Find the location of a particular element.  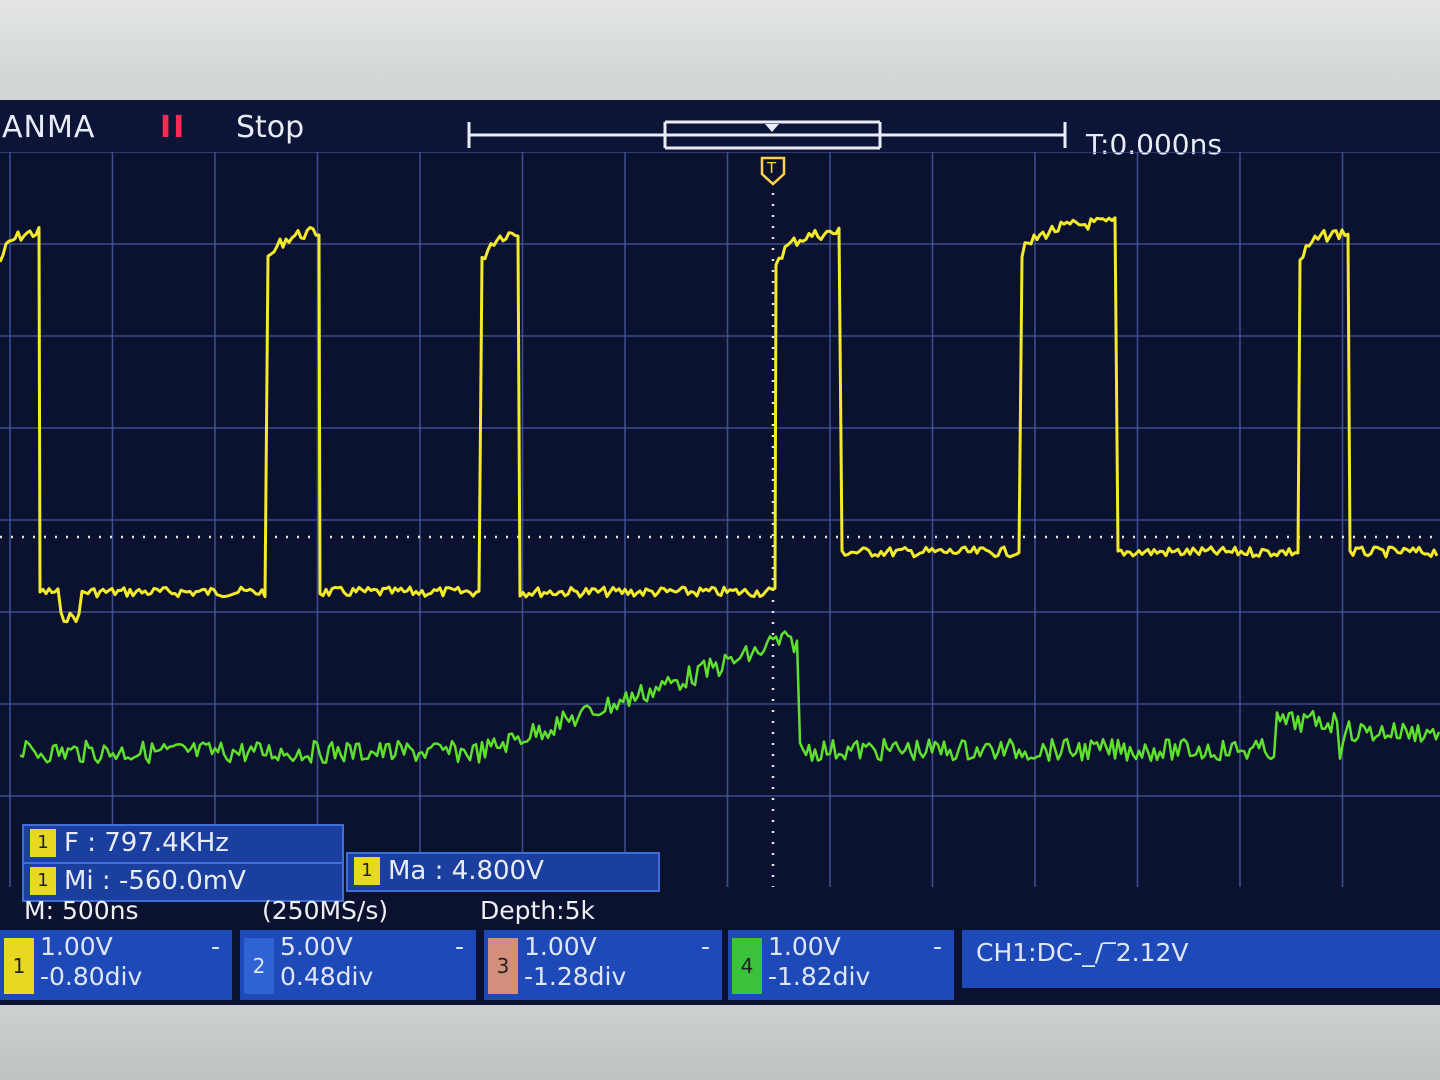

trigger-label: CH1:DC-_/‾2.12V is located at coordinates (1082, 952).